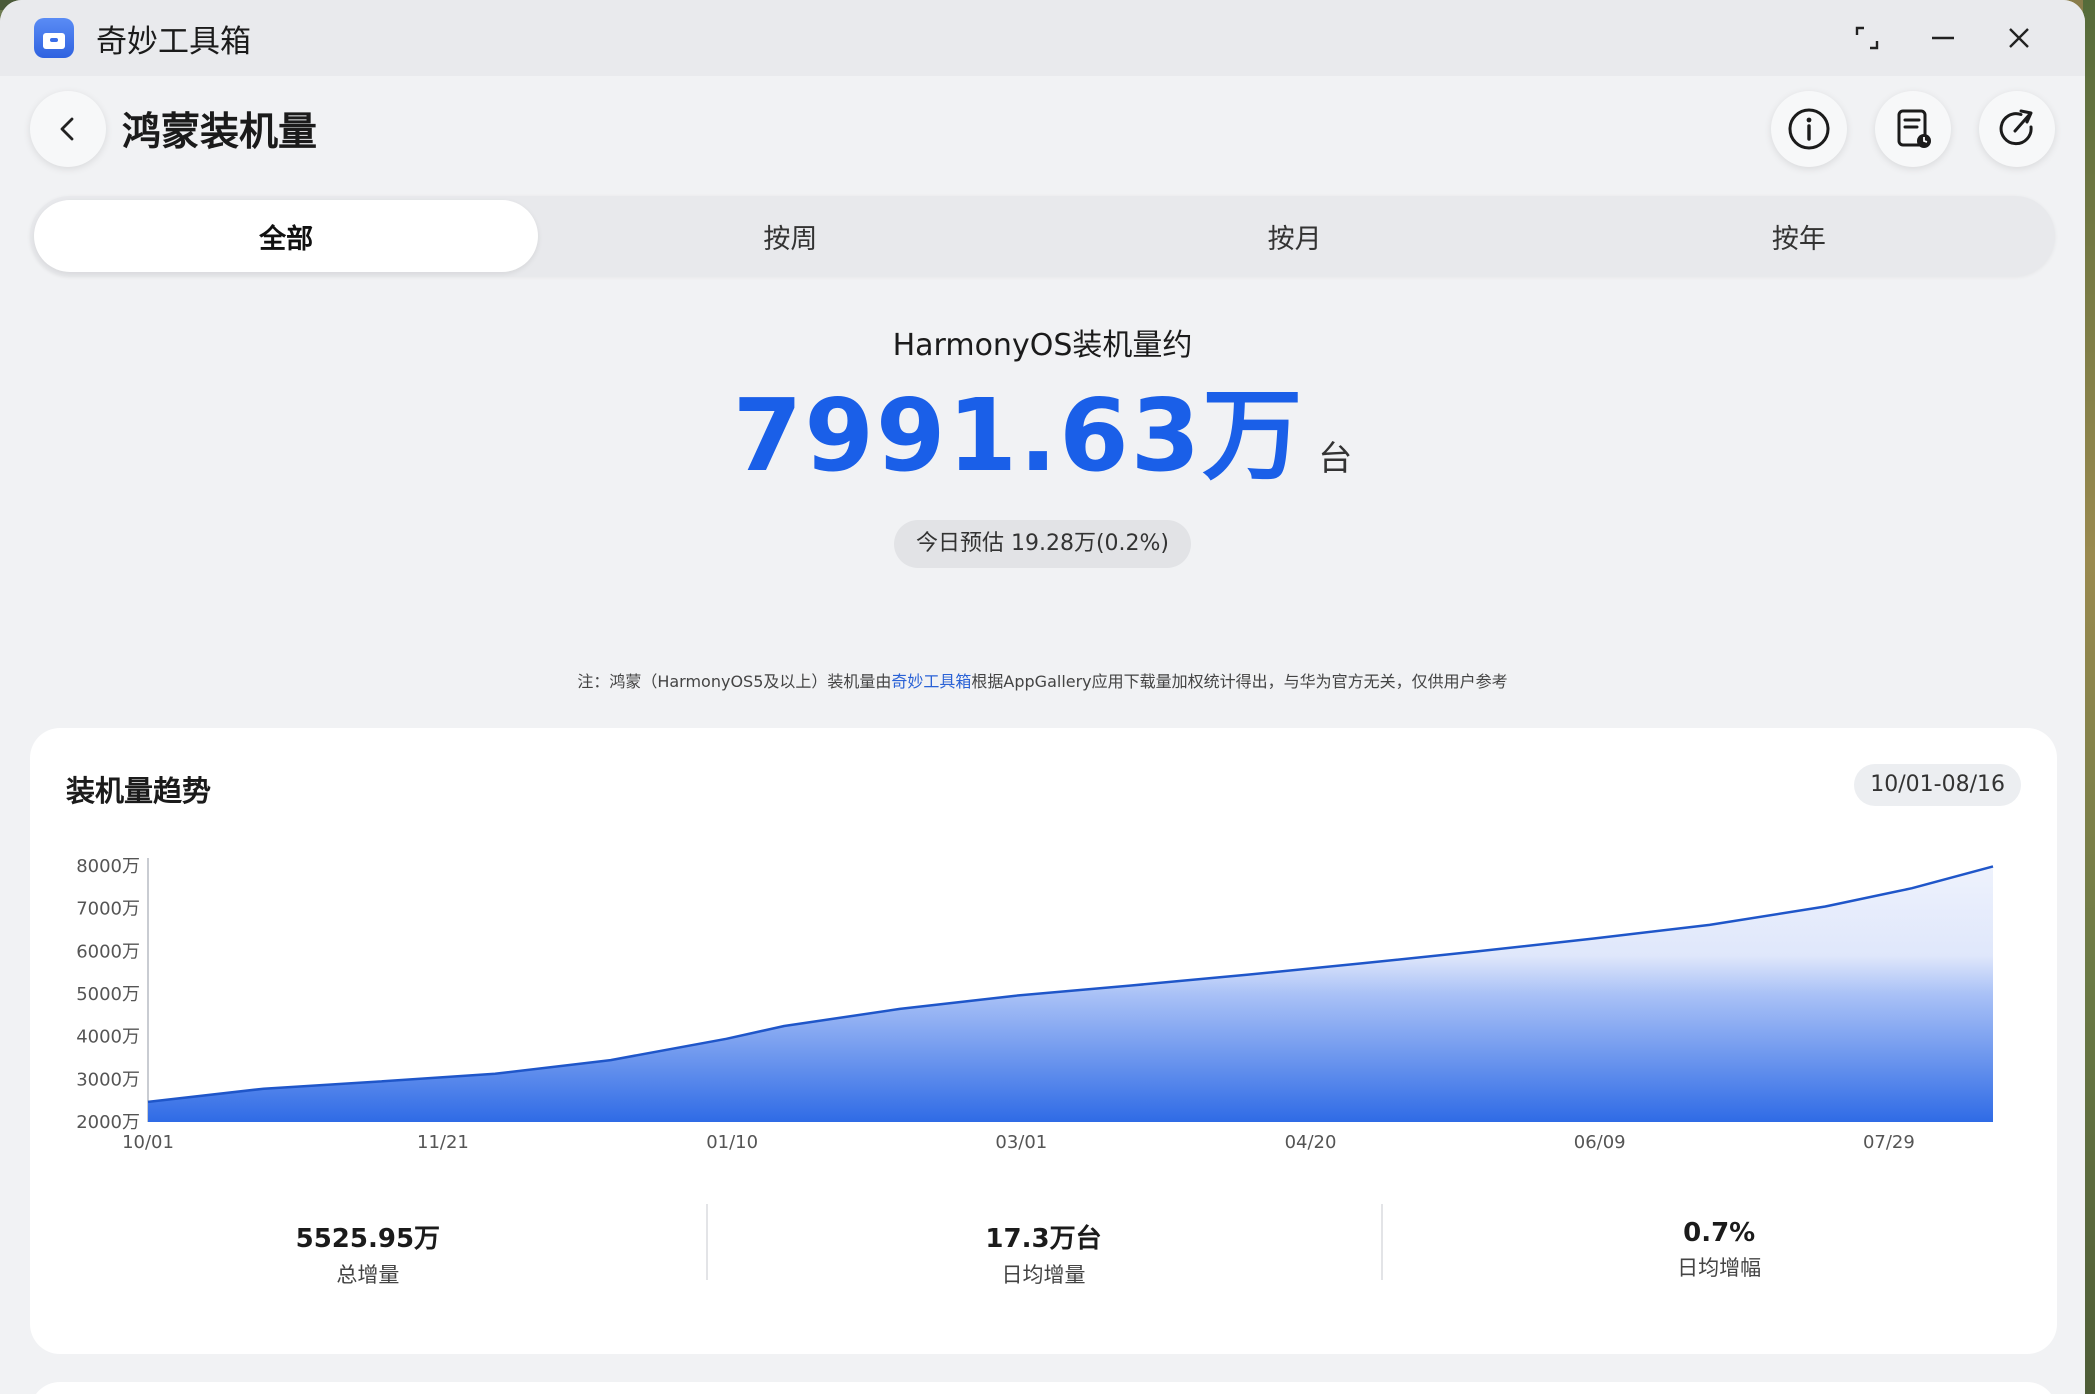 The height and width of the screenshot is (1394, 2095). Describe the element at coordinates (1295, 236) in the screenshot. I see `tab-monthly: 按月` at that location.